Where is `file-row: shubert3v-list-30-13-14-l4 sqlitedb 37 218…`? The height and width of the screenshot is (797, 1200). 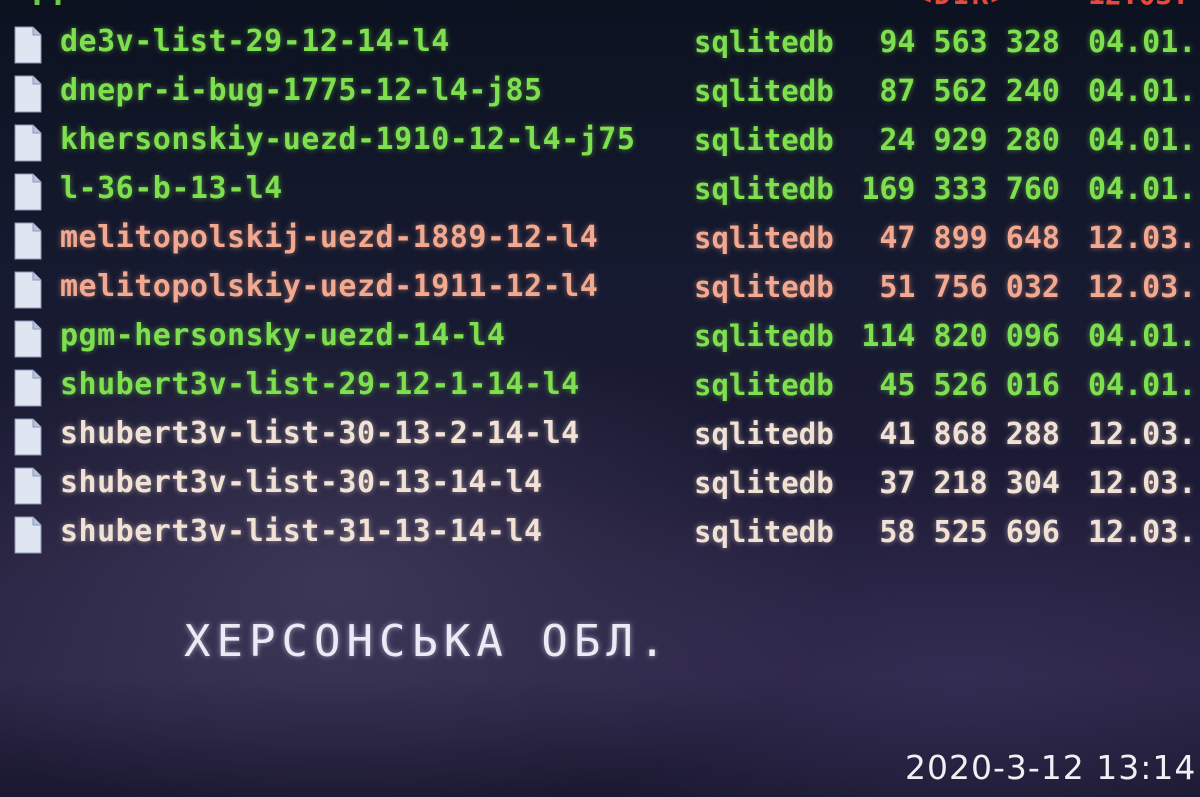 file-row: shubert3v-list-30-13-14-l4 sqlitedb 37 218… is located at coordinates (600, 487).